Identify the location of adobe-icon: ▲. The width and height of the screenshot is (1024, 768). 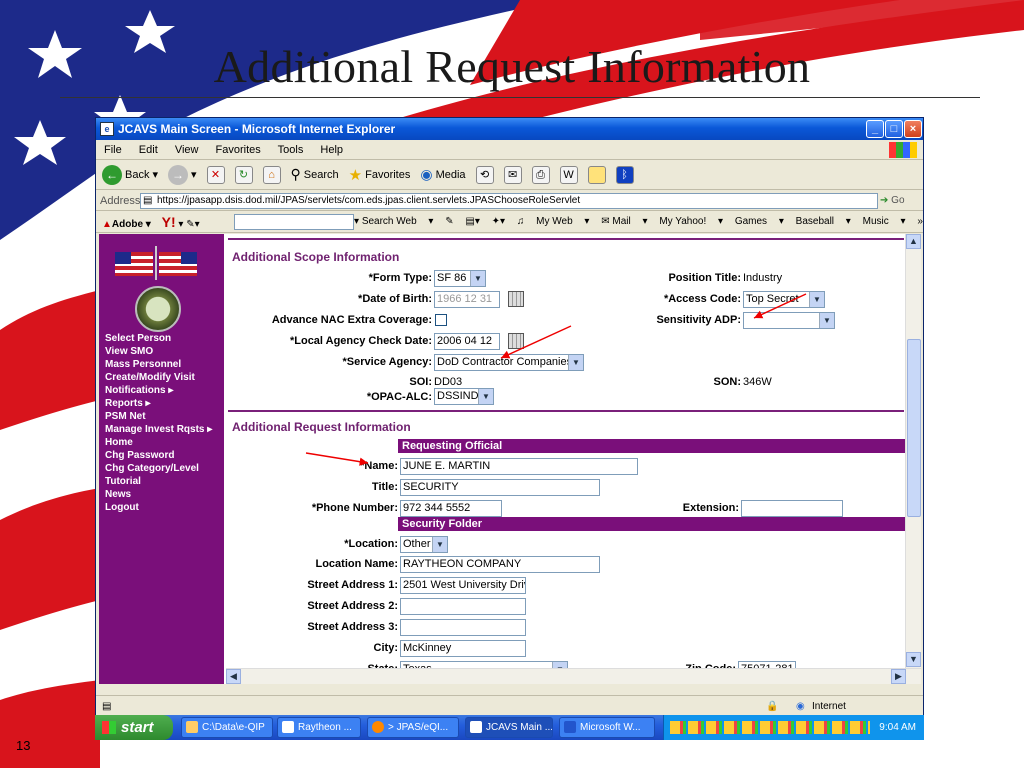
(107, 224).